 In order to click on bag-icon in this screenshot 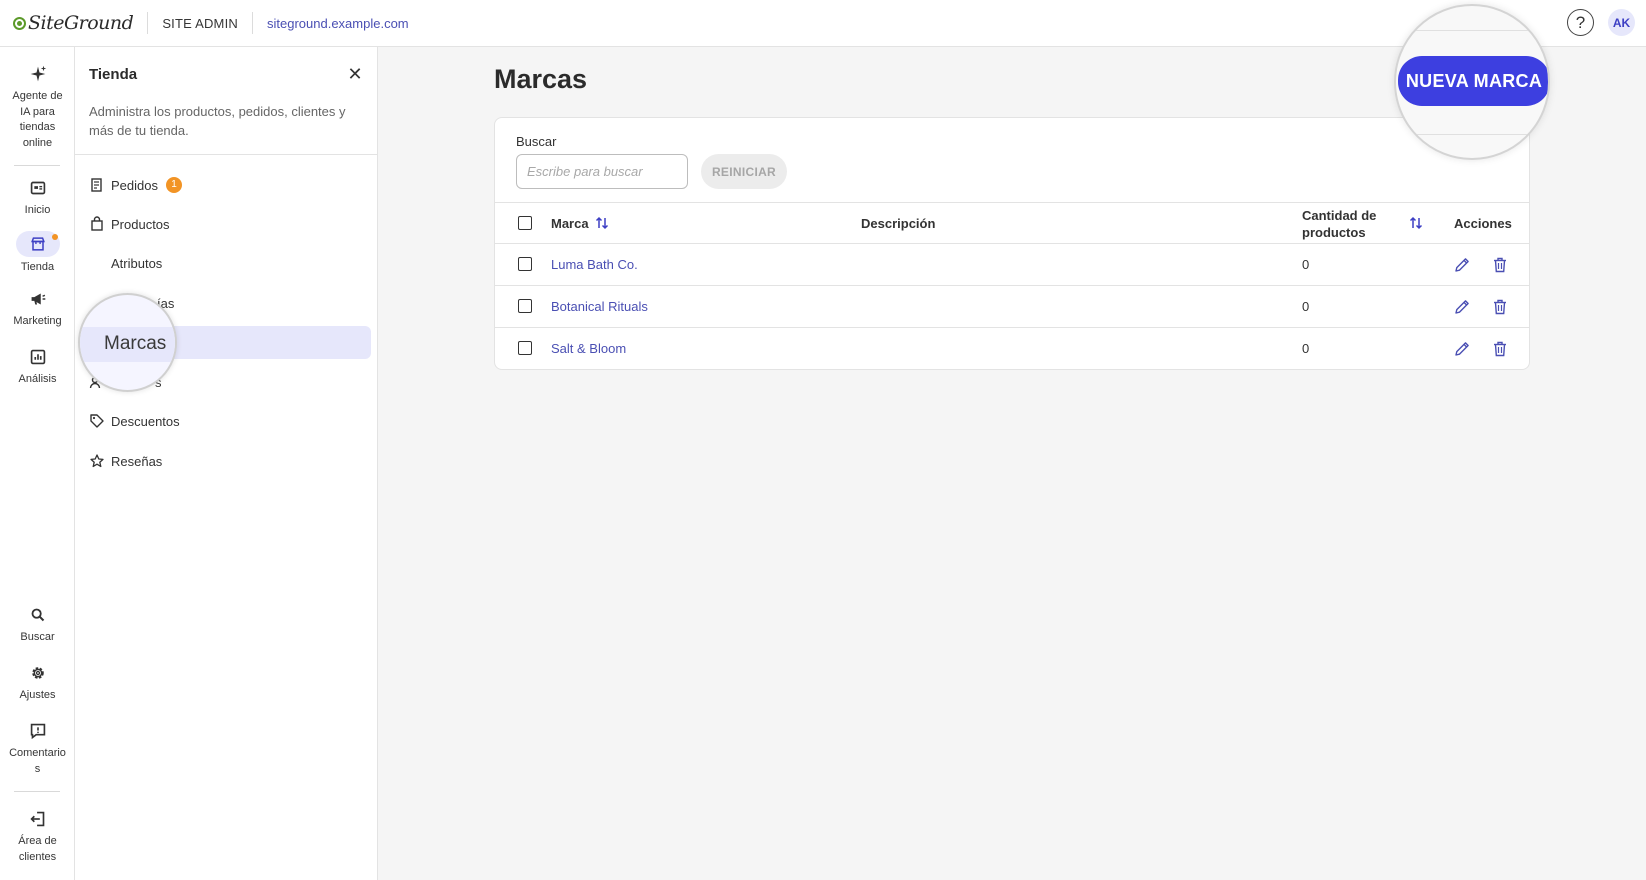, I will do `click(97, 223)`.